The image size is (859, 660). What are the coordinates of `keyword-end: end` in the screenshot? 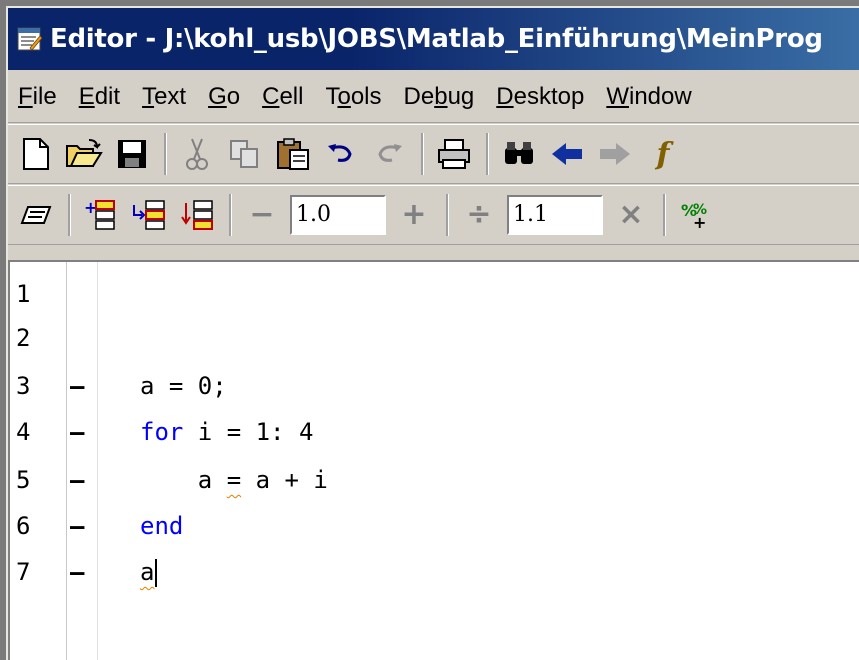 It's located at (162, 526).